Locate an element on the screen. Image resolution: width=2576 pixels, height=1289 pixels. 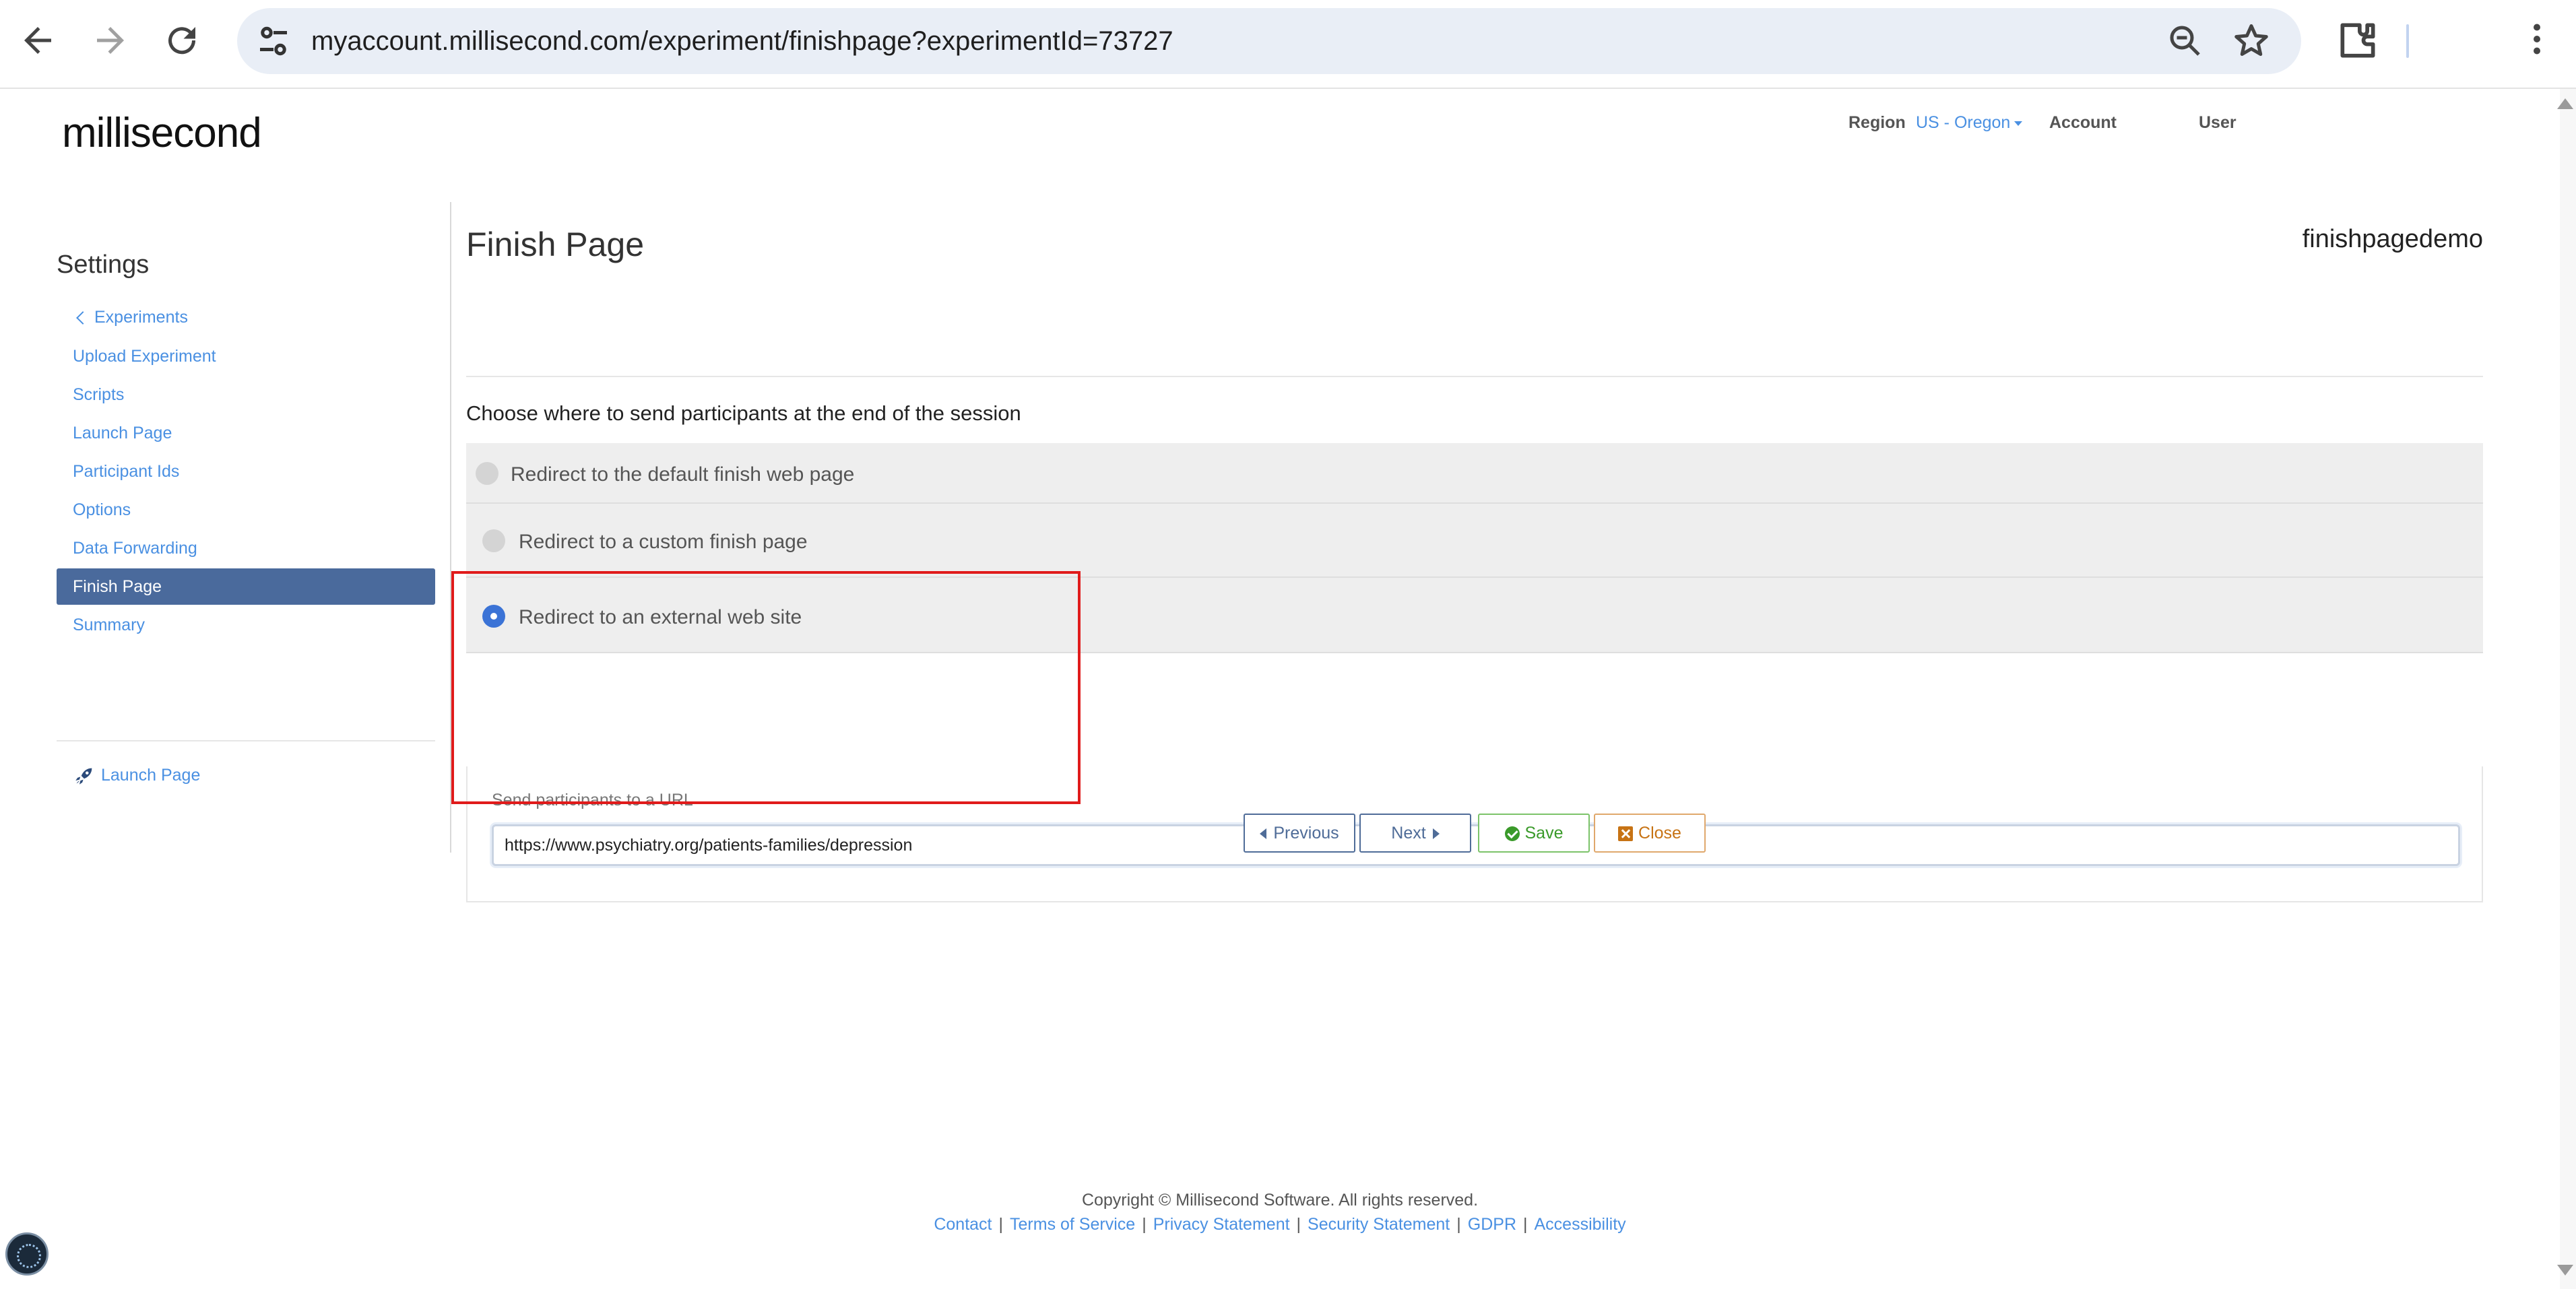
footer-link-privacy: Privacy Statement is located at coordinates (1221, 1224).